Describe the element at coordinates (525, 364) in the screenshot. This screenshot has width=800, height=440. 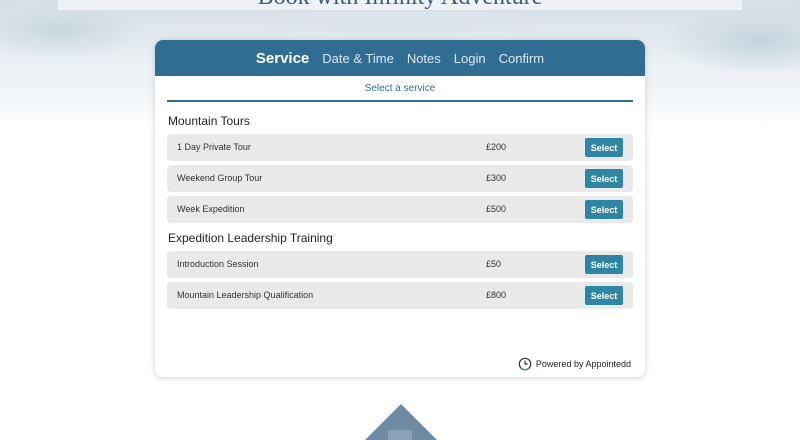
I see `clock-icon` at that location.